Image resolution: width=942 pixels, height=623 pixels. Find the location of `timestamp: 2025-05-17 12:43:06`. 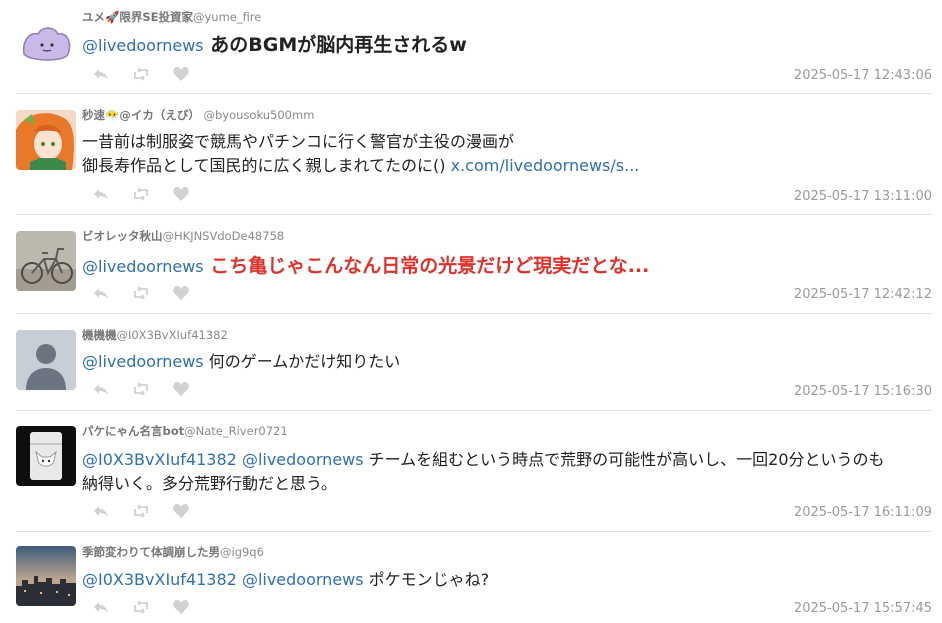

timestamp: 2025-05-17 12:43:06 is located at coordinates (863, 75).